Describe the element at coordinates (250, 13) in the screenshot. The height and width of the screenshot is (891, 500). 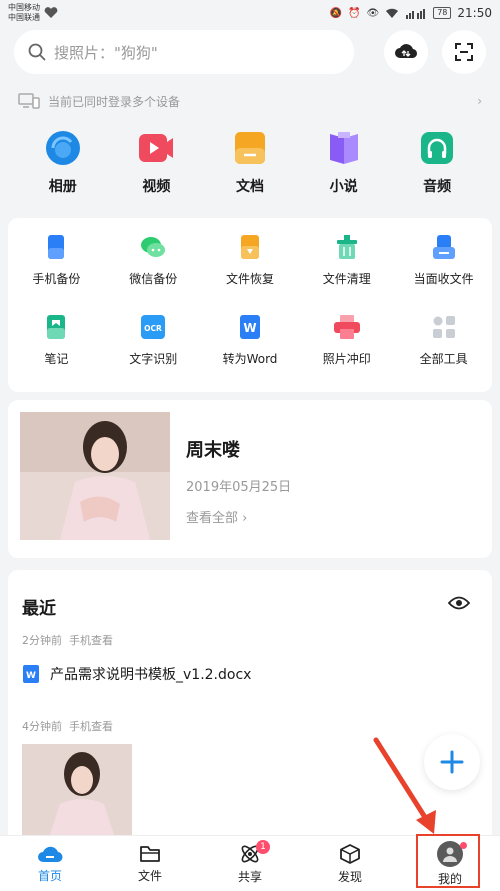
I see `status-bar: 中国移动 中国联通 🔕 ⏰ 👁 78 21:50` at that location.